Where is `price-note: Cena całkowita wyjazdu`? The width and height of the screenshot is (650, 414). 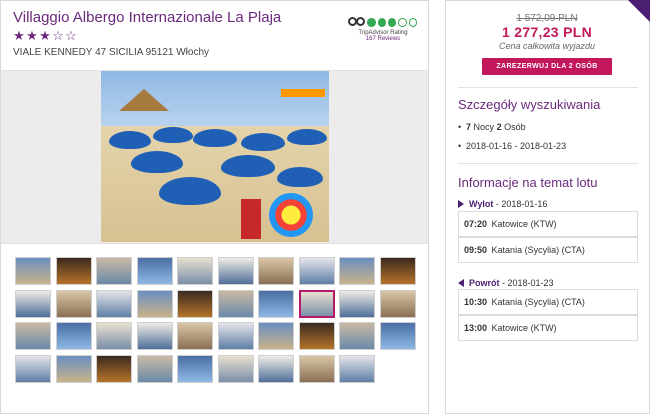
price-note: Cena całkowita wyjazdu is located at coordinates (547, 46).